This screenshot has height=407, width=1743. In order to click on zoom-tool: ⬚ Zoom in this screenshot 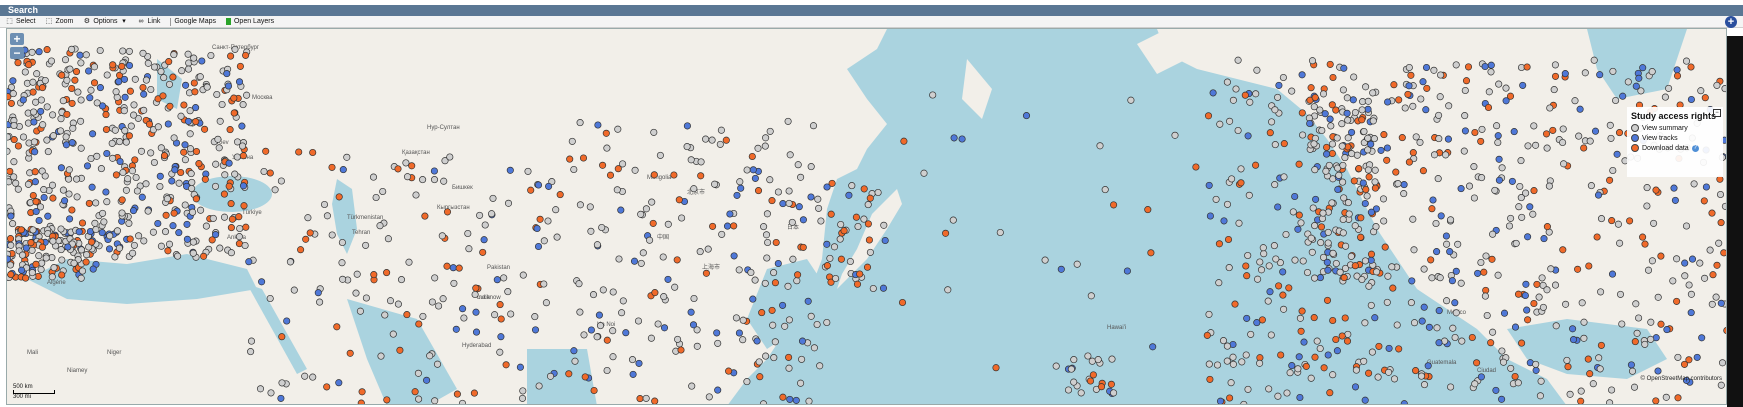, I will do `click(59, 21)`.